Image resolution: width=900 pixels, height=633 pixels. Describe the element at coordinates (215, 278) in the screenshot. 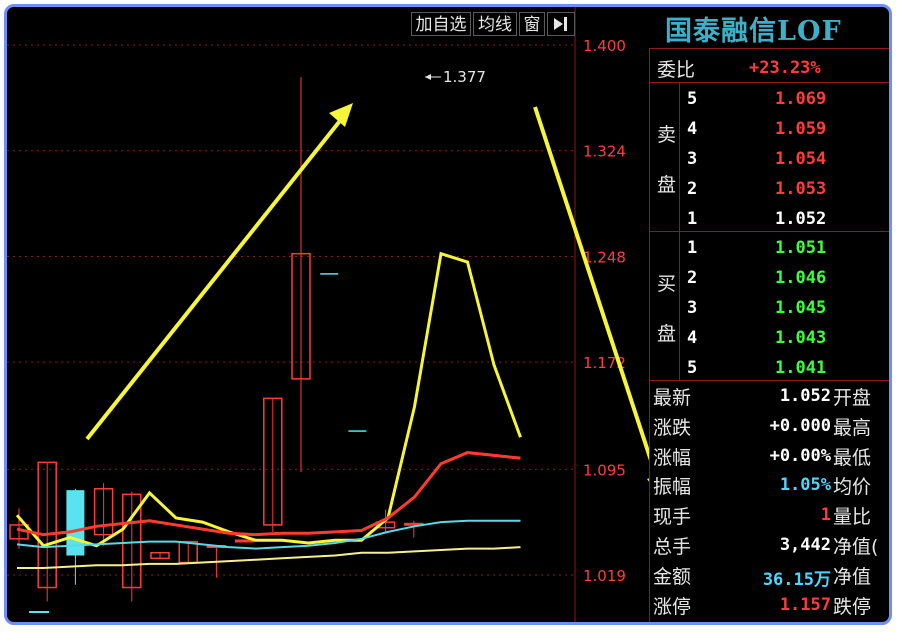

I see `arrow-up-shaft` at that location.